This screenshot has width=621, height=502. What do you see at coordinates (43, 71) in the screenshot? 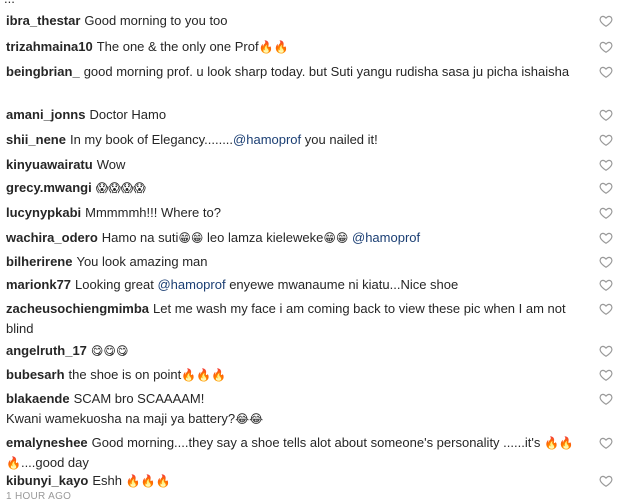
I see `comment-username: beingbrian_` at bounding box center [43, 71].